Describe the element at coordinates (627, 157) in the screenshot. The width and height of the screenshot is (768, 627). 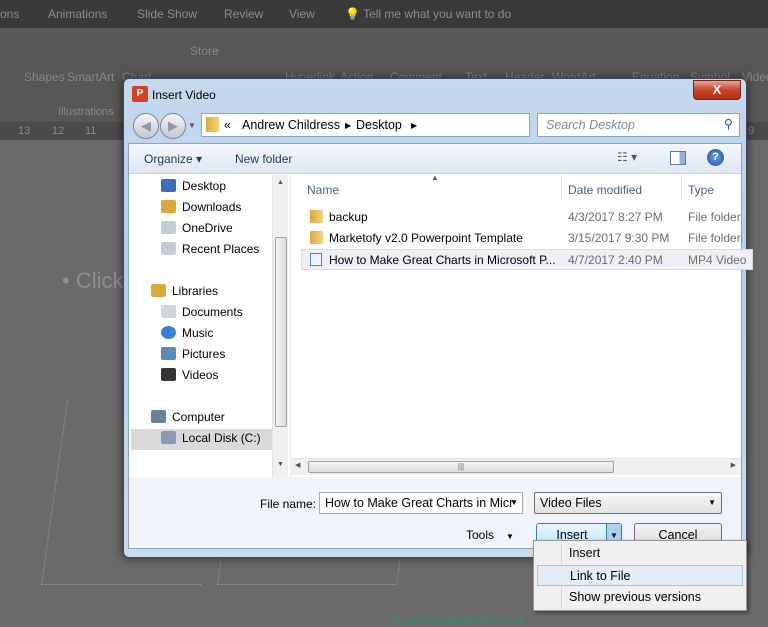
I see `change-view-icon: ☷ ▾` at that location.